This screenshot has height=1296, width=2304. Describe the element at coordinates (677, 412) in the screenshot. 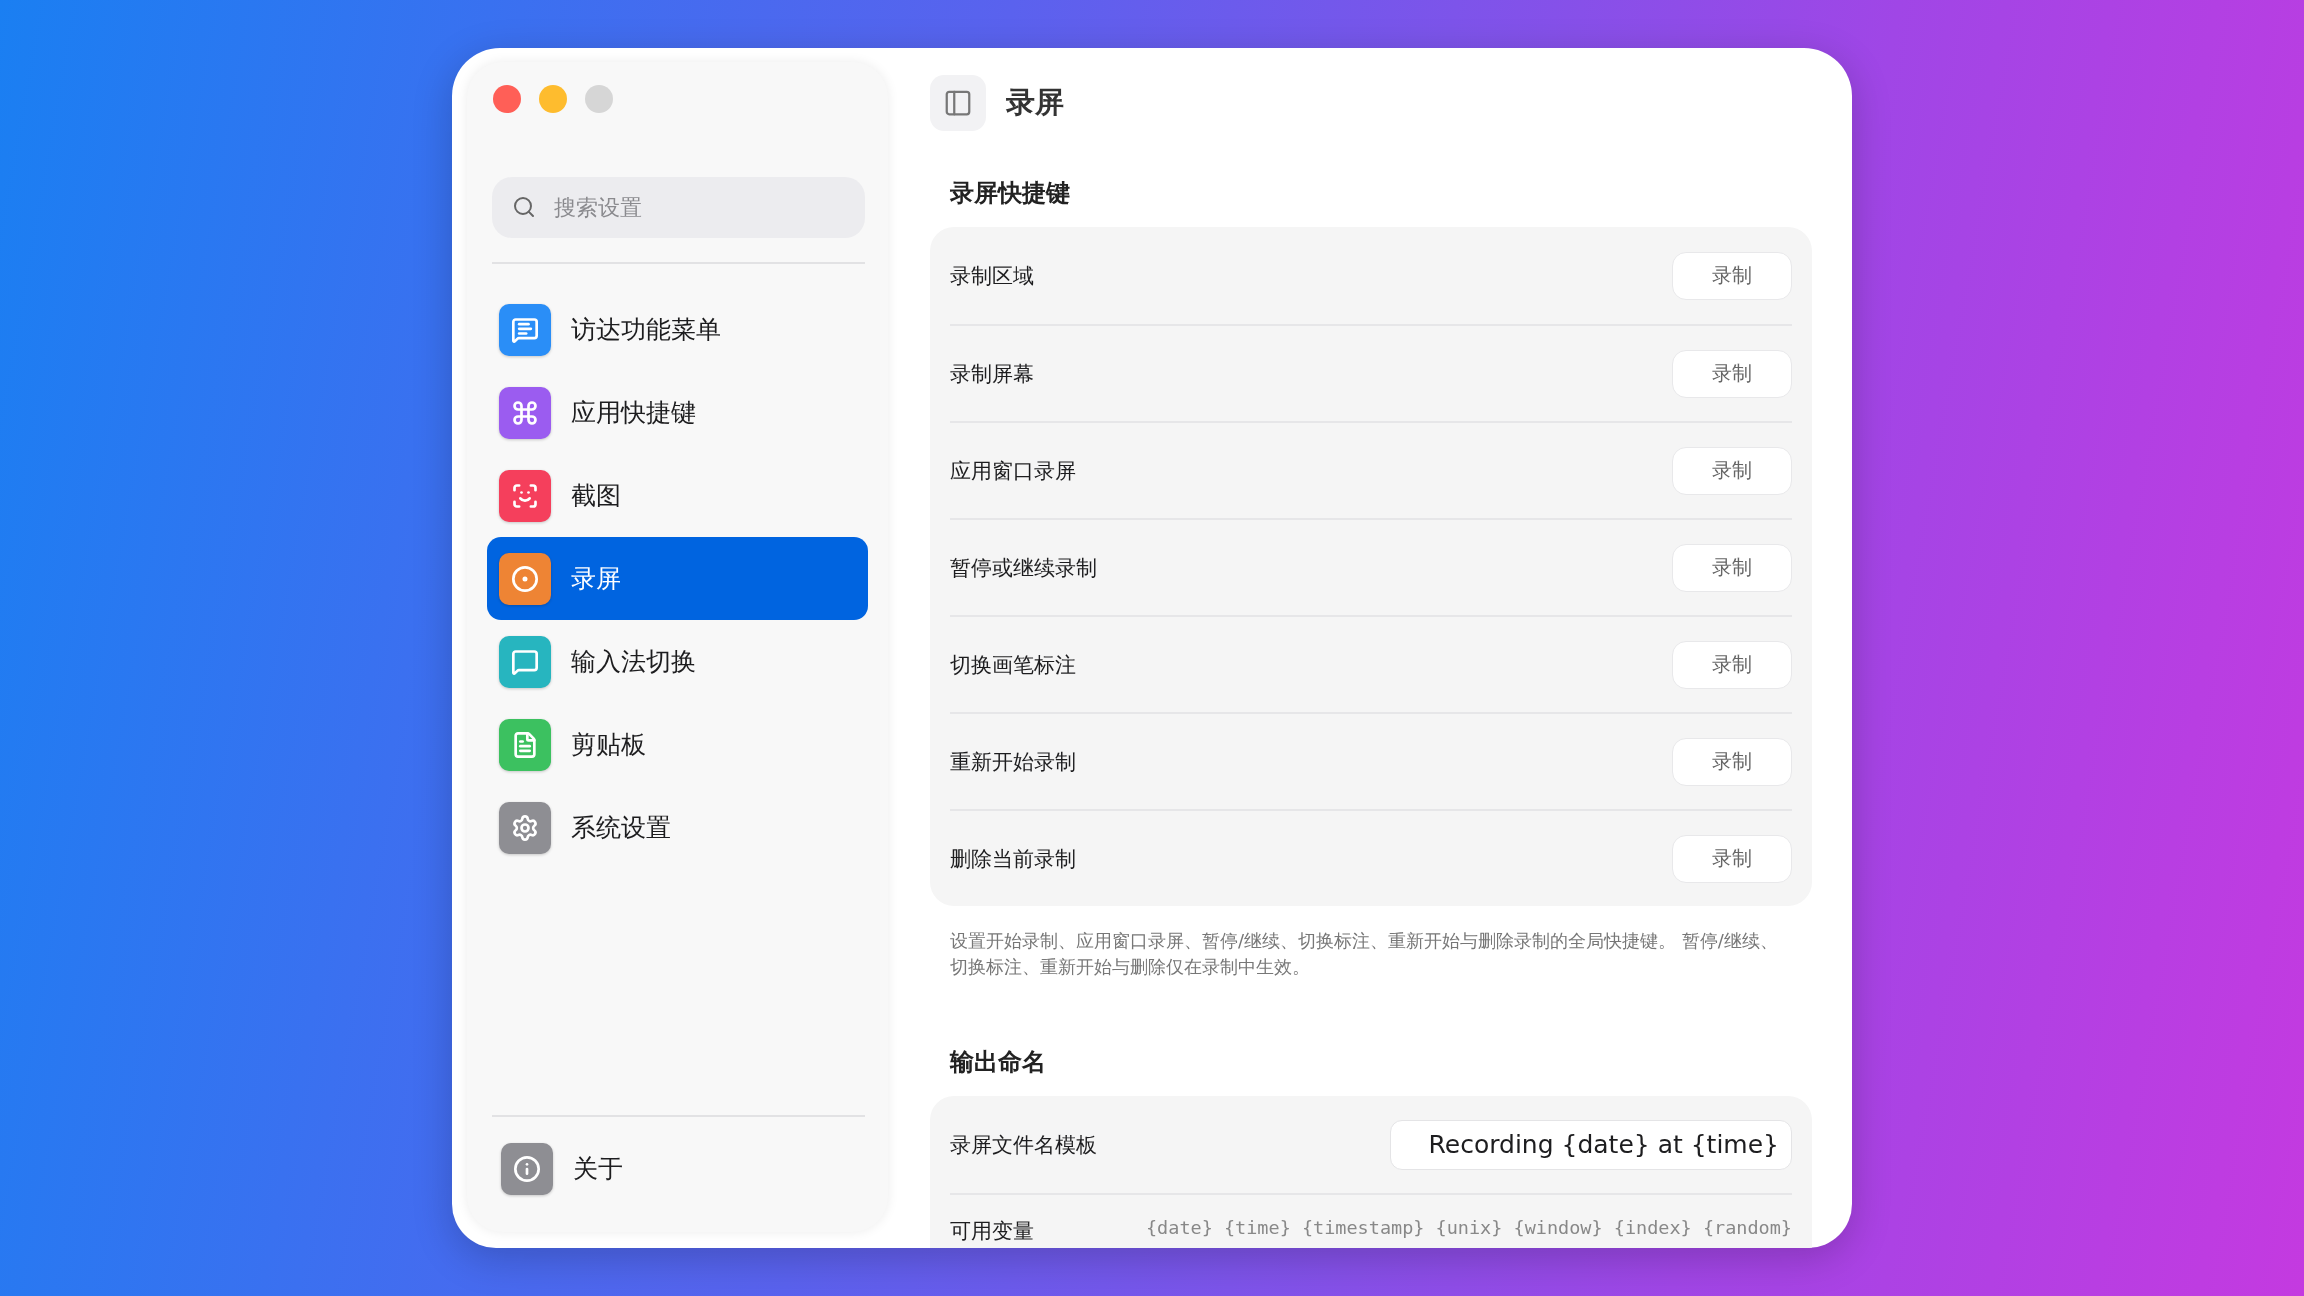

I see `sidebar-item: 应用快捷键` at that location.